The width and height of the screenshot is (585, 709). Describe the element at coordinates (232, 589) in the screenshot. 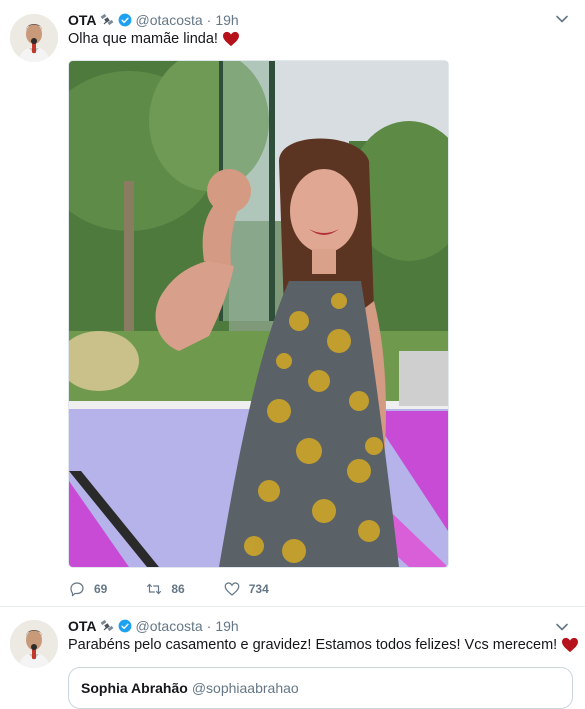

I see `like-icon` at that location.